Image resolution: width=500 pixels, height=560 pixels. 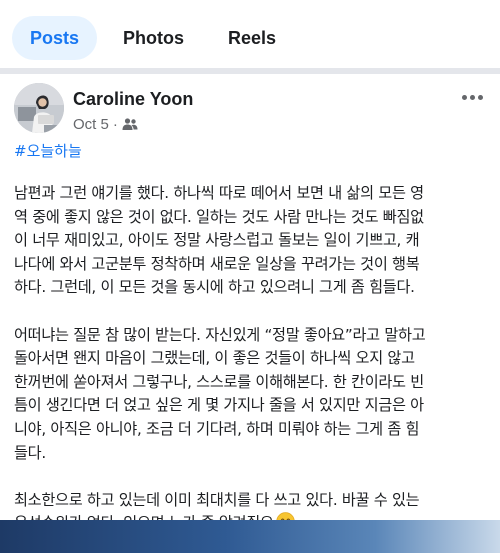 I want to click on profile-tabs: Posts Photos Reels, so click(x=250, y=33).